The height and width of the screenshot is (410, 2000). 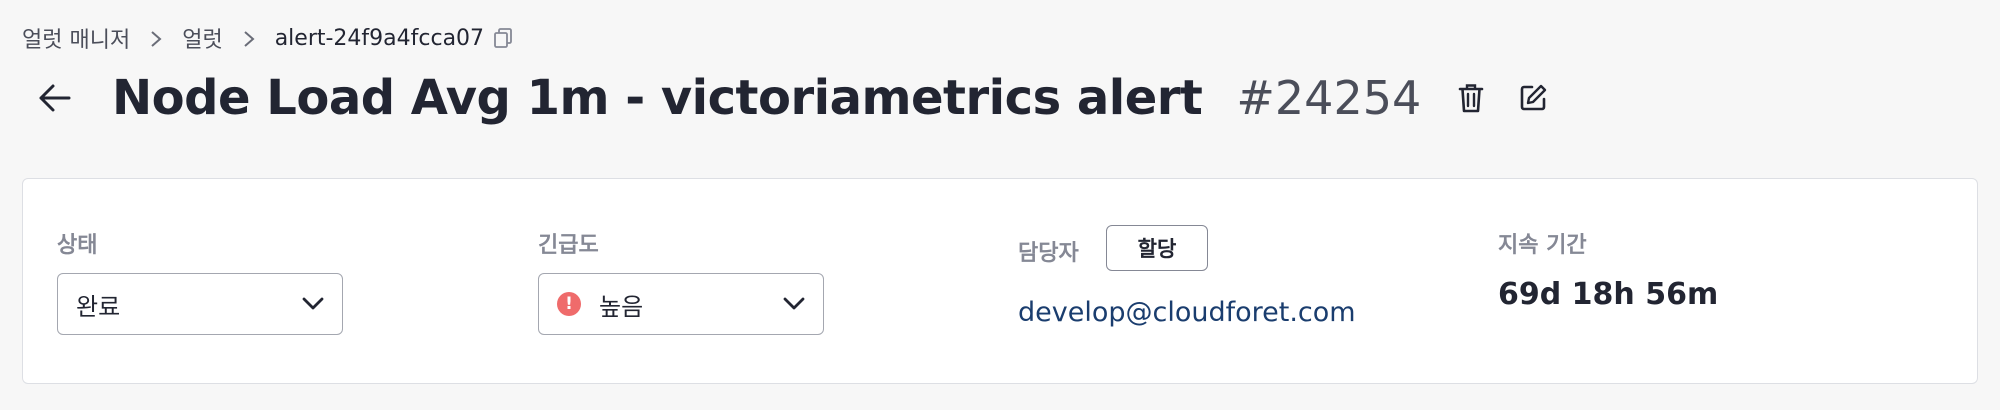 I want to click on urgency-field: 긴급도, so click(x=568, y=243).